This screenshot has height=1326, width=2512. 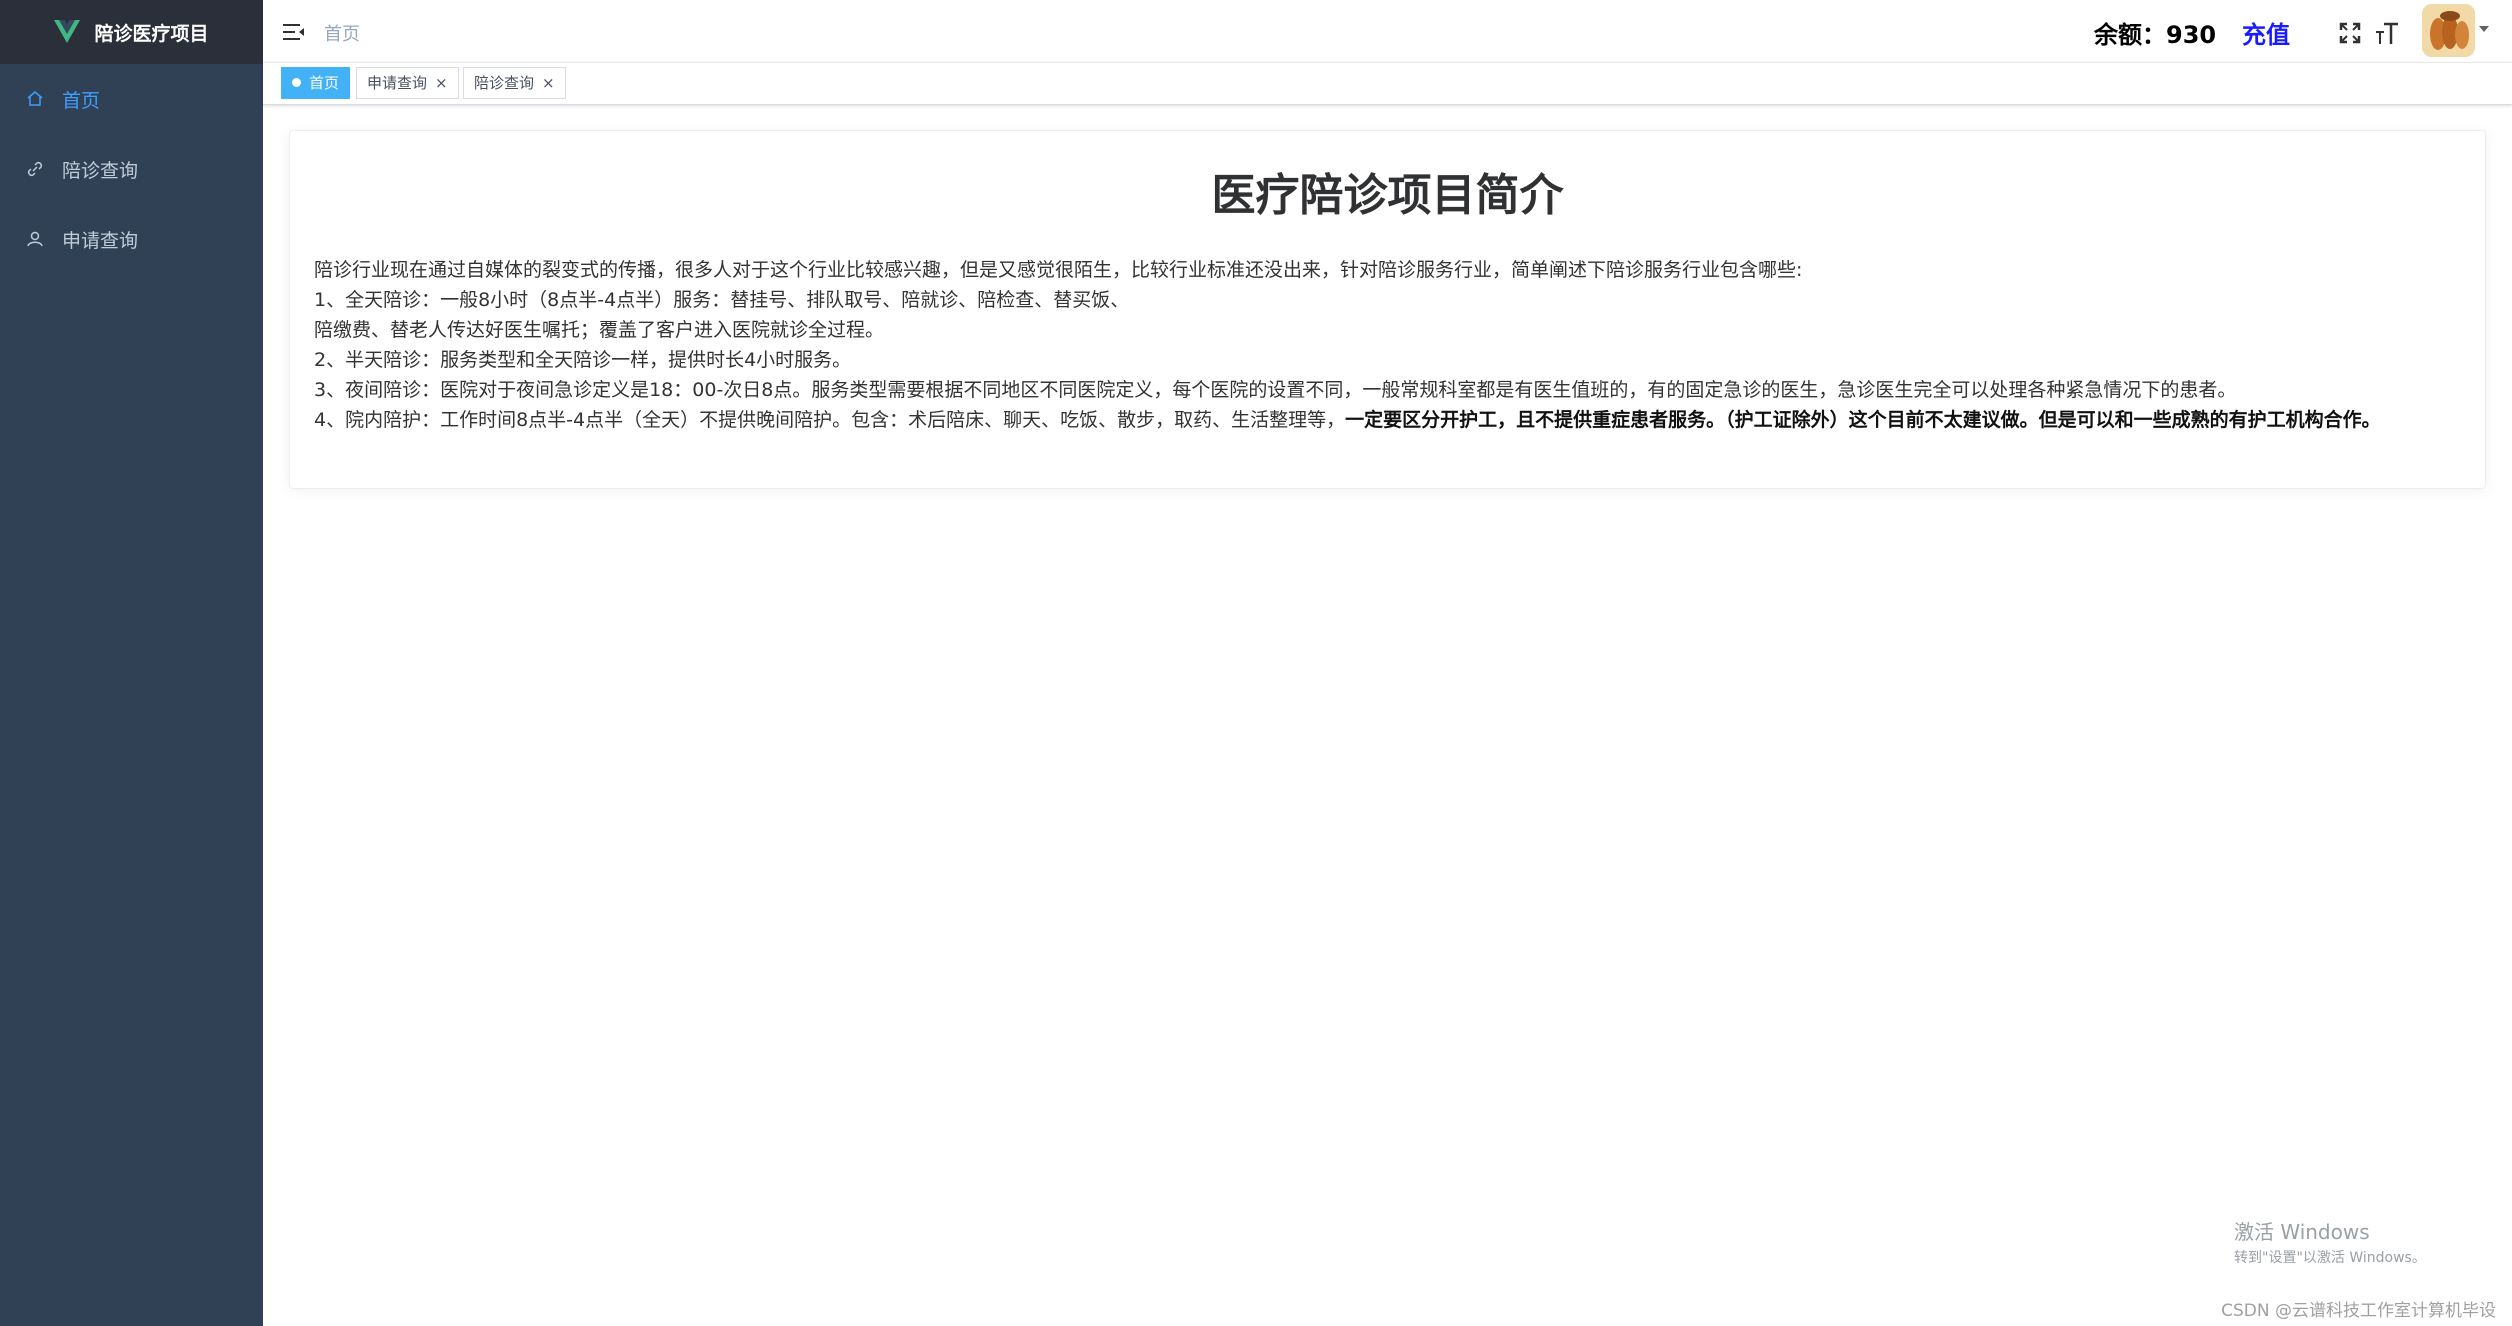 What do you see at coordinates (81, 100) in the screenshot?
I see `sidebar-item-label: 首页` at bounding box center [81, 100].